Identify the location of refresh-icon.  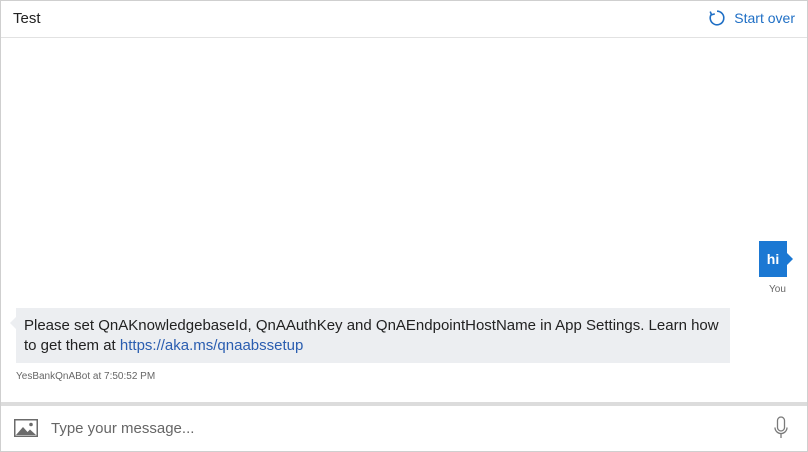
(717, 18).